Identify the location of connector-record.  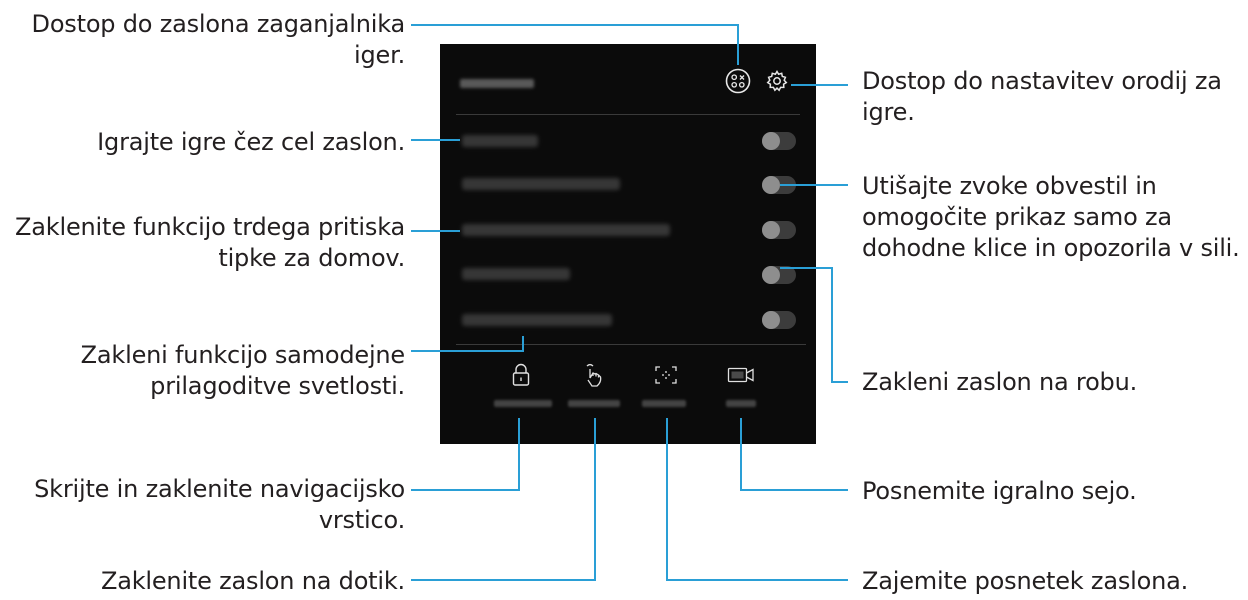
(794, 454).